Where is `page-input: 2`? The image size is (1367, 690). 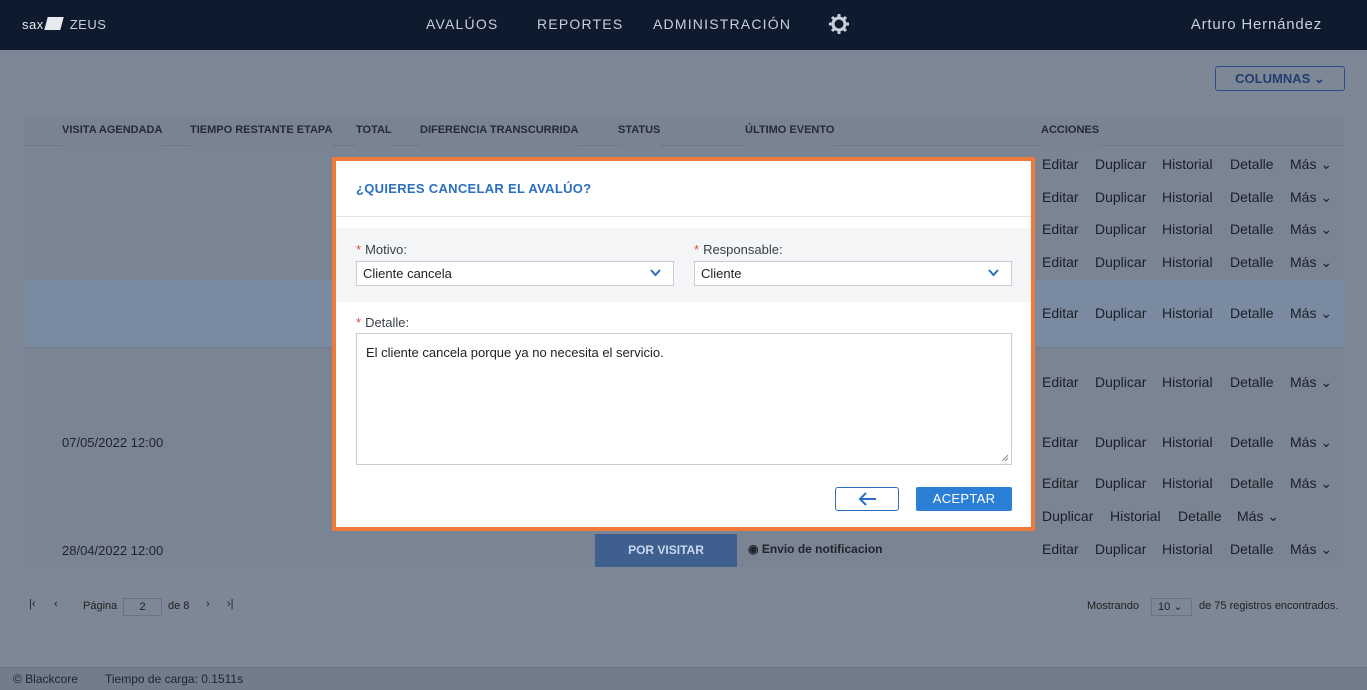
page-input: 2 is located at coordinates (142, 607).